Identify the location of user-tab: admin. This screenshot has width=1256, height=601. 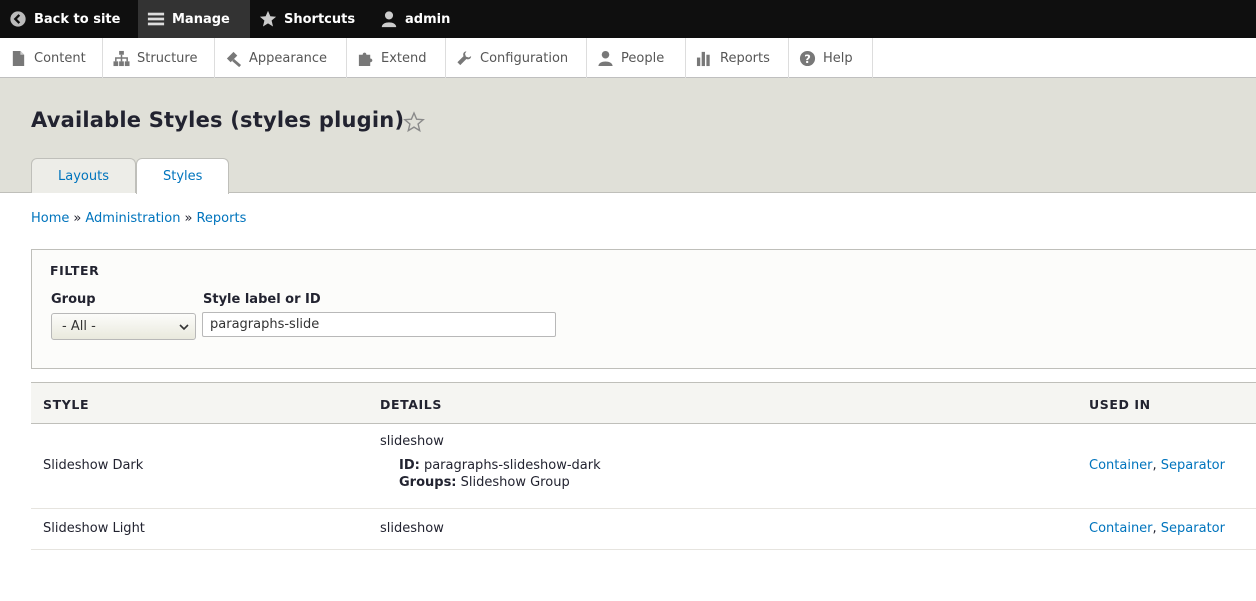
(418, 19).